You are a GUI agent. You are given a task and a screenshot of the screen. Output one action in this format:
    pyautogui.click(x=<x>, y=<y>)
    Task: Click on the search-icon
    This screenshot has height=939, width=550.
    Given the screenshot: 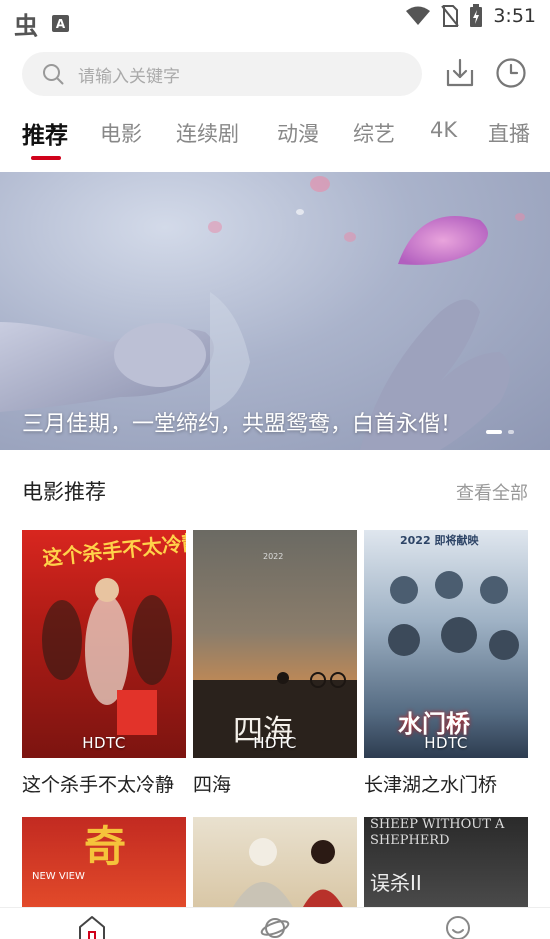 What is the action you would take?
    pyautogui.click(x=53, y=74)
    